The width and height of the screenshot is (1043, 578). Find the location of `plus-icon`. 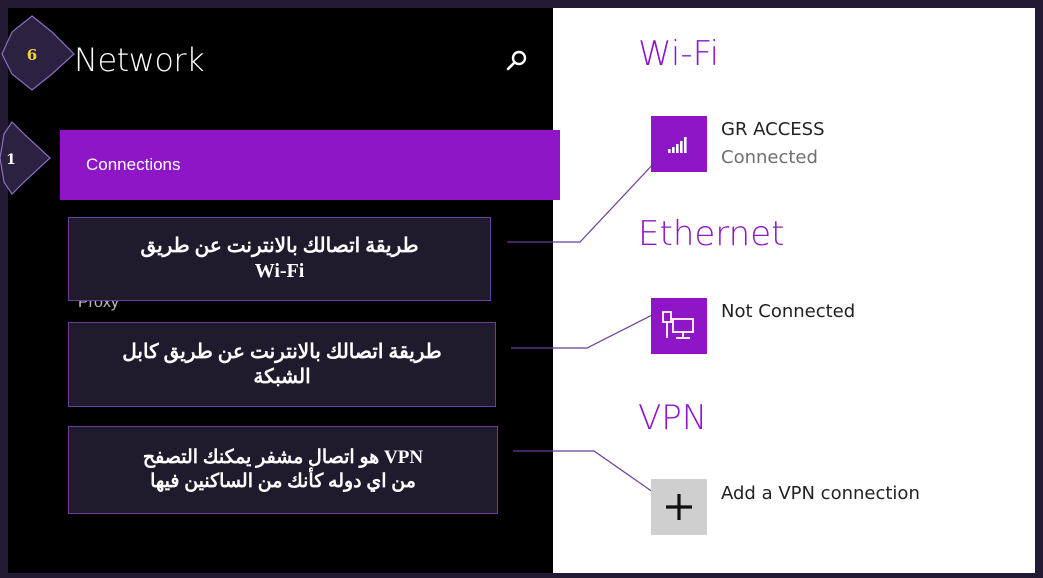

plus-icon is located at coordinates (679, 507).